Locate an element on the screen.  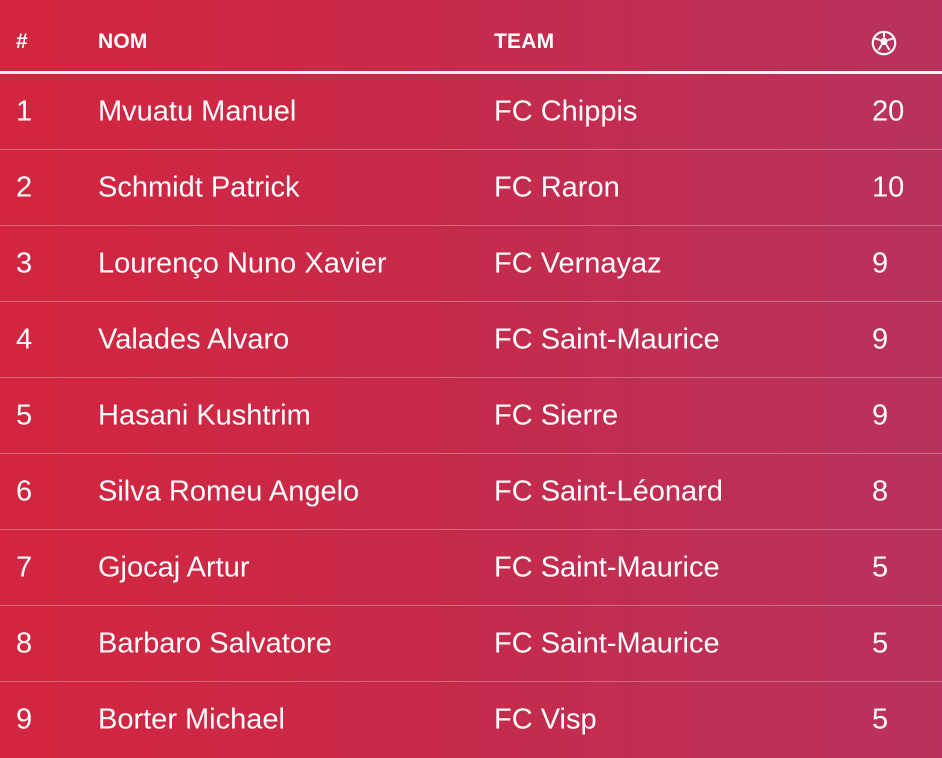
soccer-ball-icon is located at coordinates (884, 43).